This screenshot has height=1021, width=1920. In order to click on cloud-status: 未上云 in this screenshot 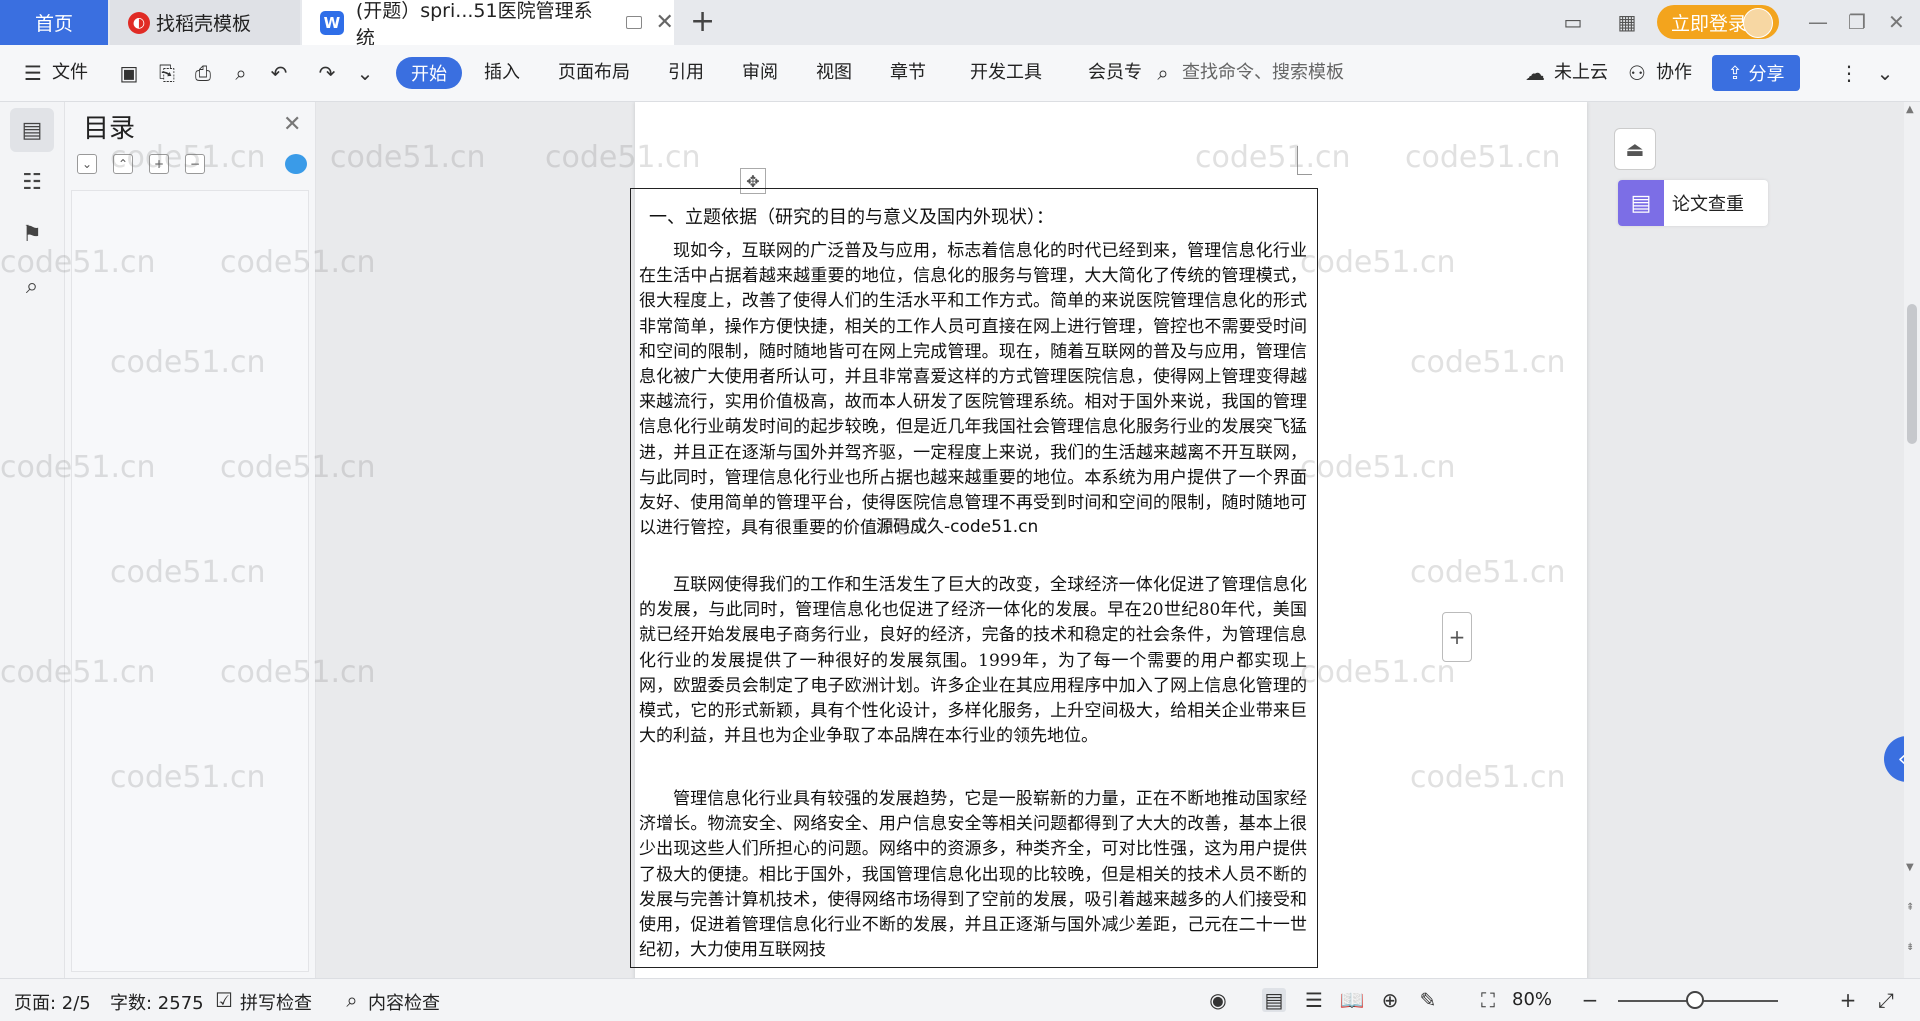, I will do `click(1581, 73)`.